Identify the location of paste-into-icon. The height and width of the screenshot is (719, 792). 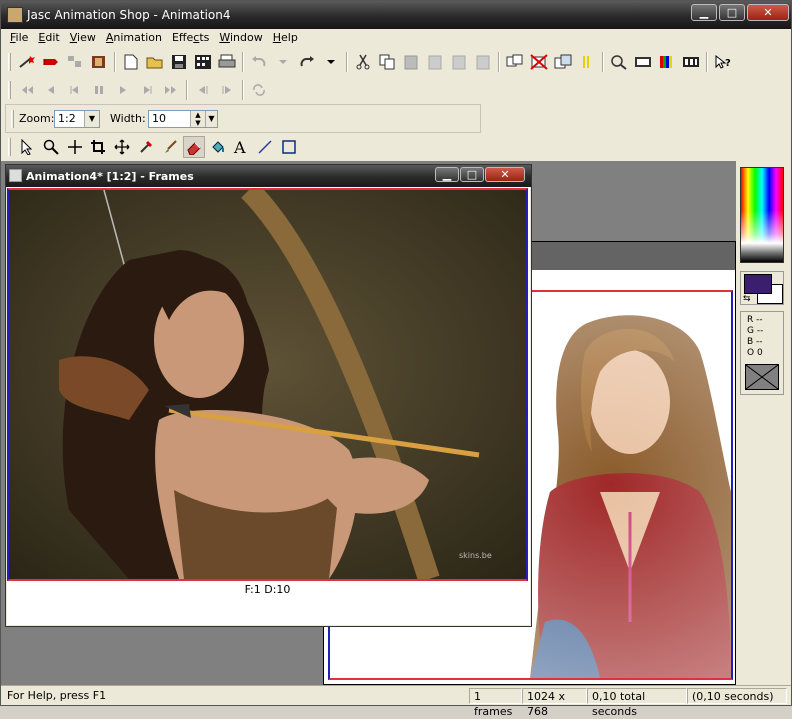
(483, 62).